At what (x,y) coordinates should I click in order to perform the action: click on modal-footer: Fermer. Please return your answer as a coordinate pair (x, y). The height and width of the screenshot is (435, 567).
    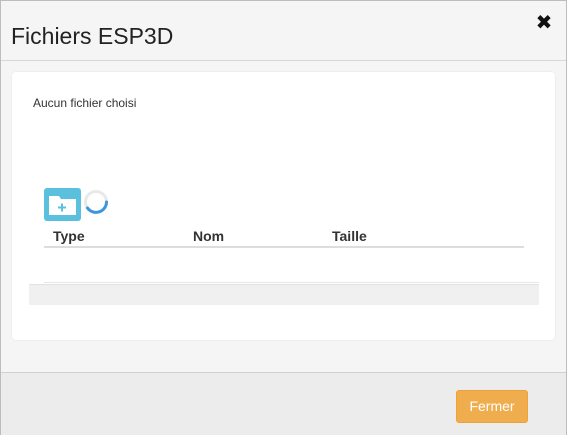
    Looking at the image, I should click on (283, 403).